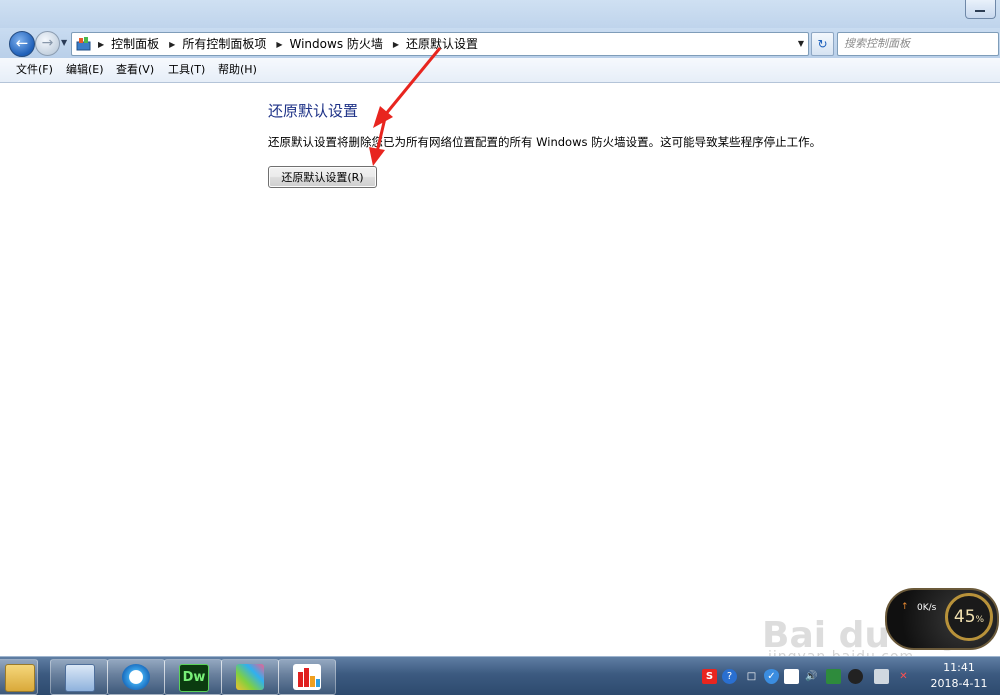 Image resolution: width=1000 pixels, height=695 pixels. Describe the element at coordinates (833, 676) in the screenshot. I see `monitor-icon` at that location.